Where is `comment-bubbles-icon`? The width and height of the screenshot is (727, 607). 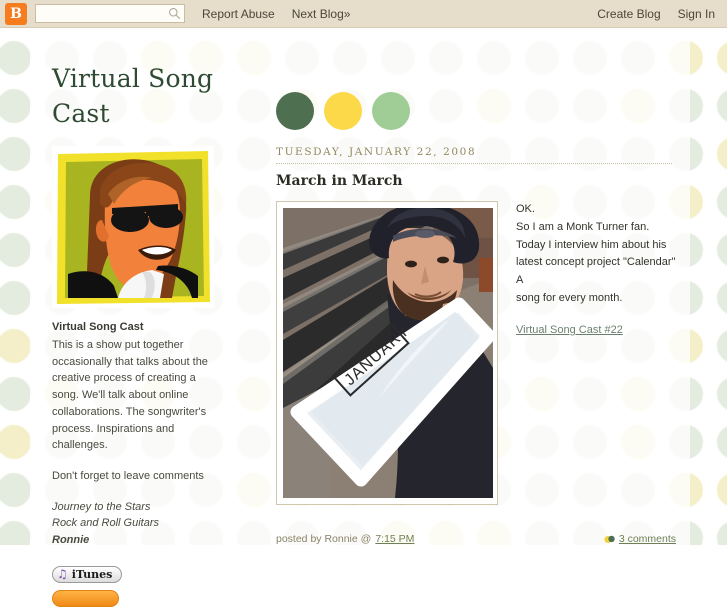 comment-bubbles-icon is located at coordinates (609, 539).